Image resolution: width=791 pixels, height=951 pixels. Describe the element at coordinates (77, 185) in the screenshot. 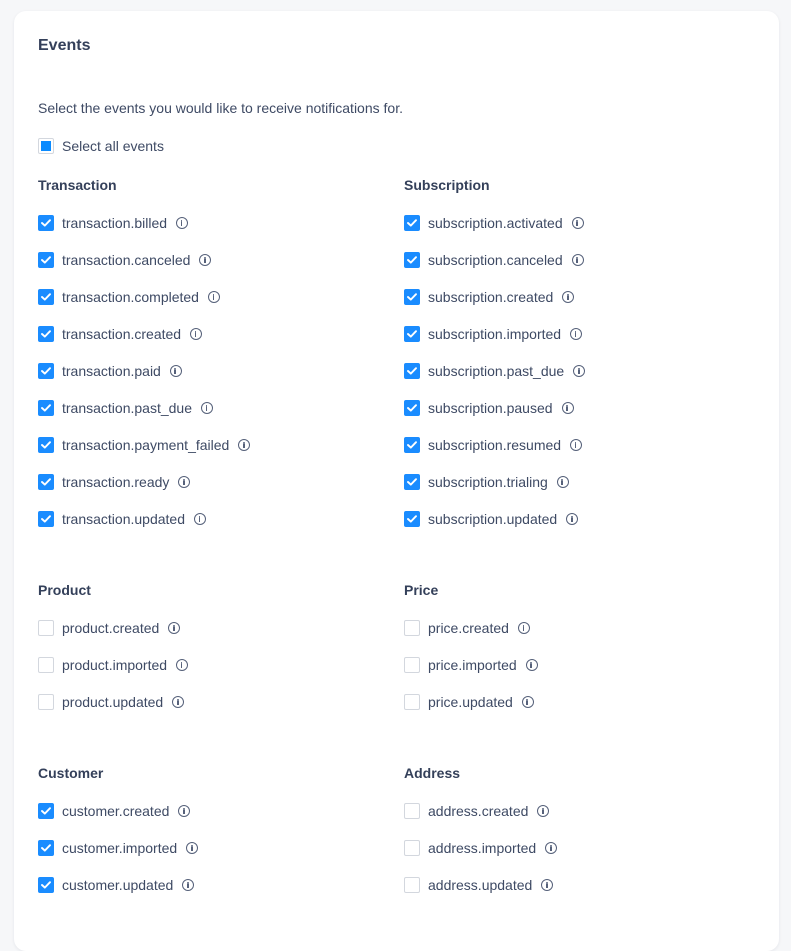

I see `group-title-transaction: Transaction` at that location.